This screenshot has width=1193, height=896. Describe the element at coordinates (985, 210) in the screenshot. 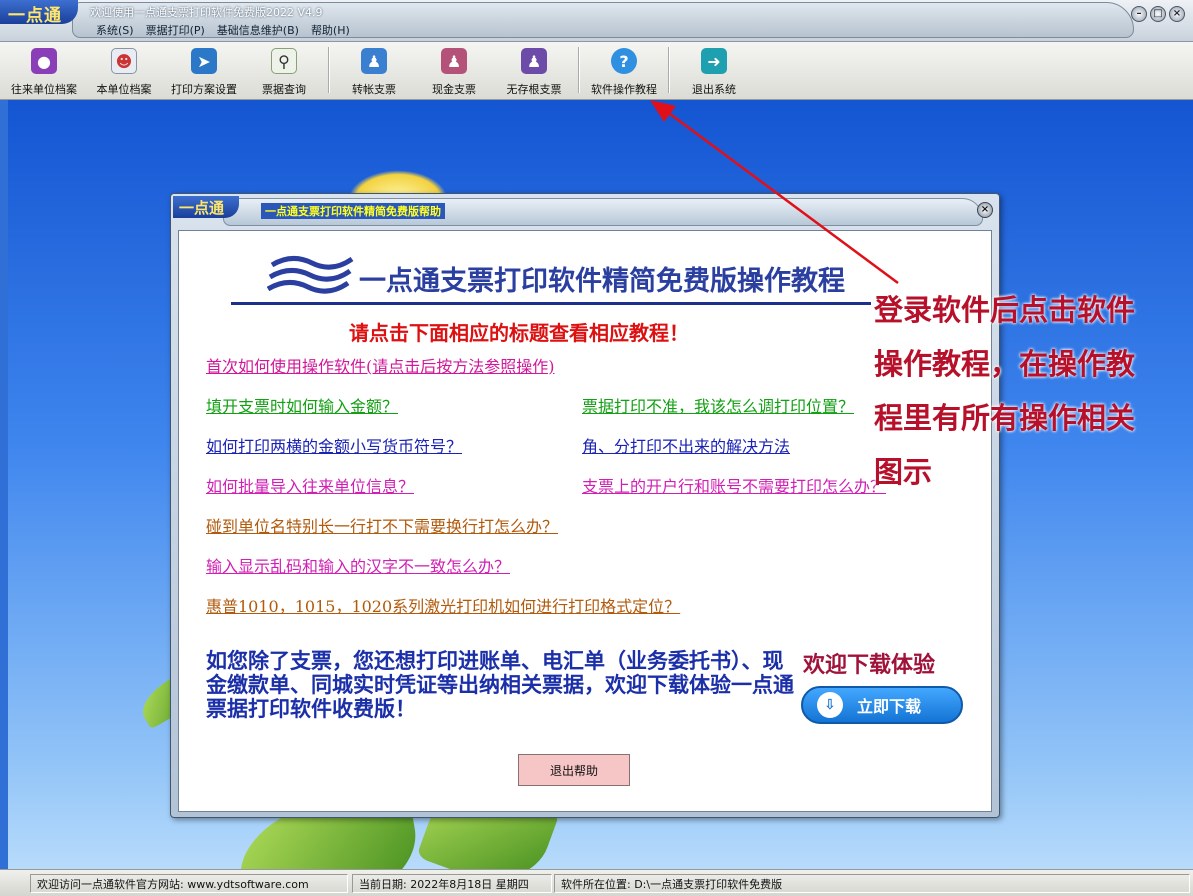

I see `dialog-close-icon: ×` at that location.